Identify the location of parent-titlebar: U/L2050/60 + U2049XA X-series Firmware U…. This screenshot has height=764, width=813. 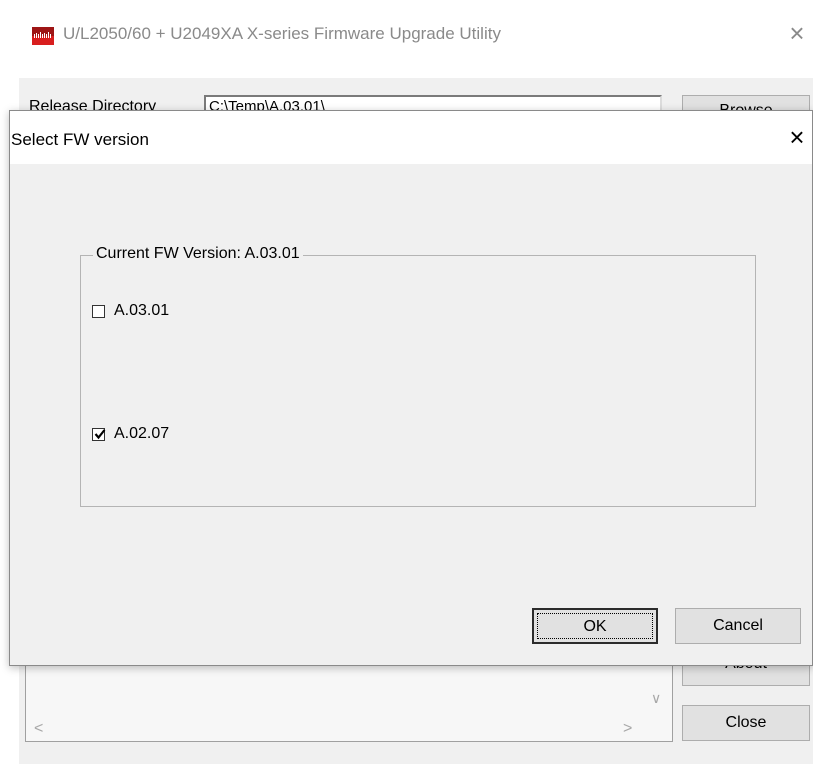
(416, 39).